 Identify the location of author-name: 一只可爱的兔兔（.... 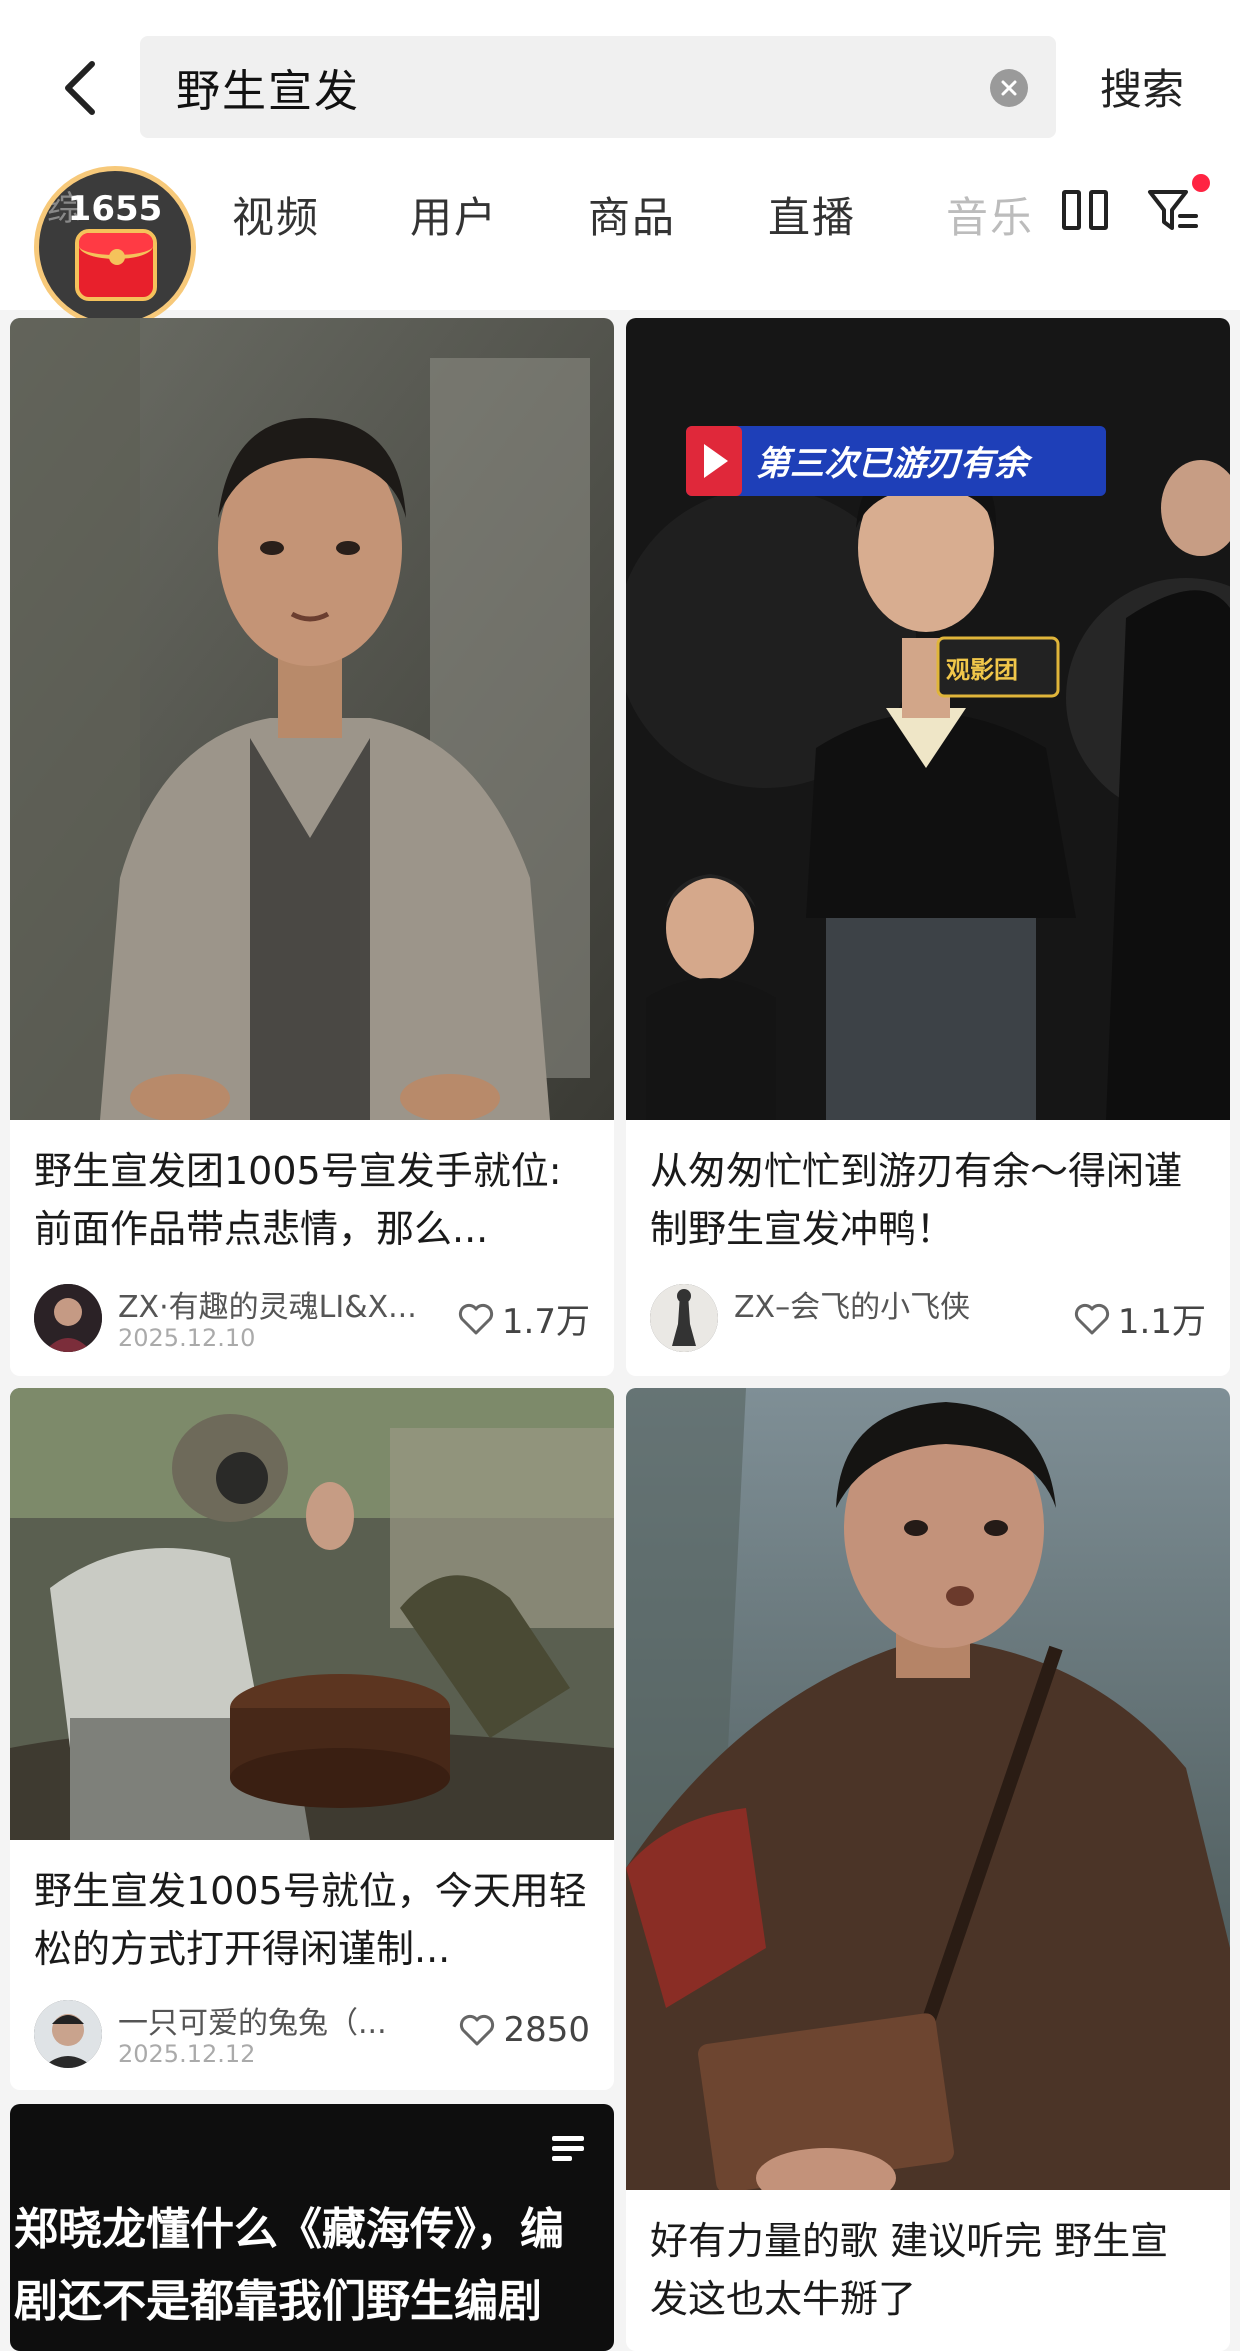
(252, 2020).